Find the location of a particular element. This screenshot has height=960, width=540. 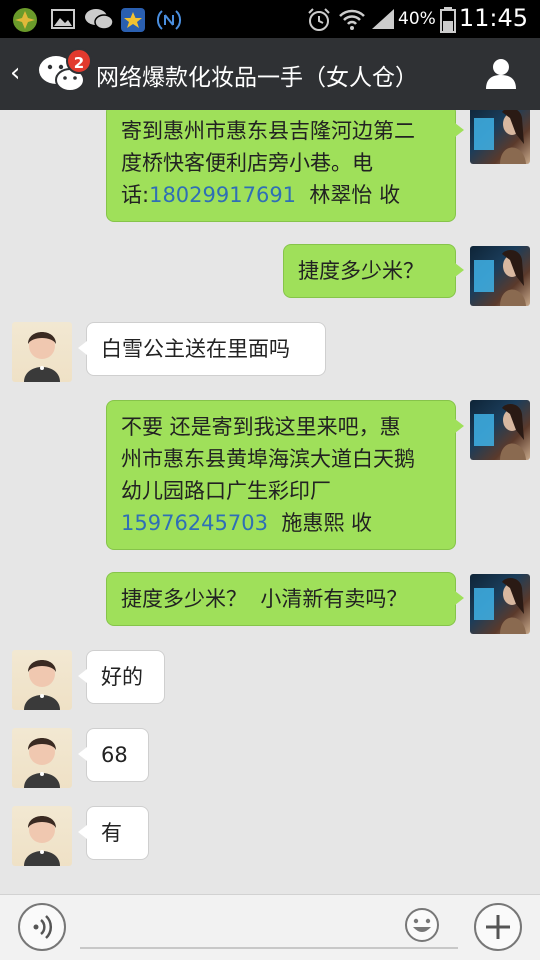

message-text: 施惠熙 收 is located at coordinates (320, 523).